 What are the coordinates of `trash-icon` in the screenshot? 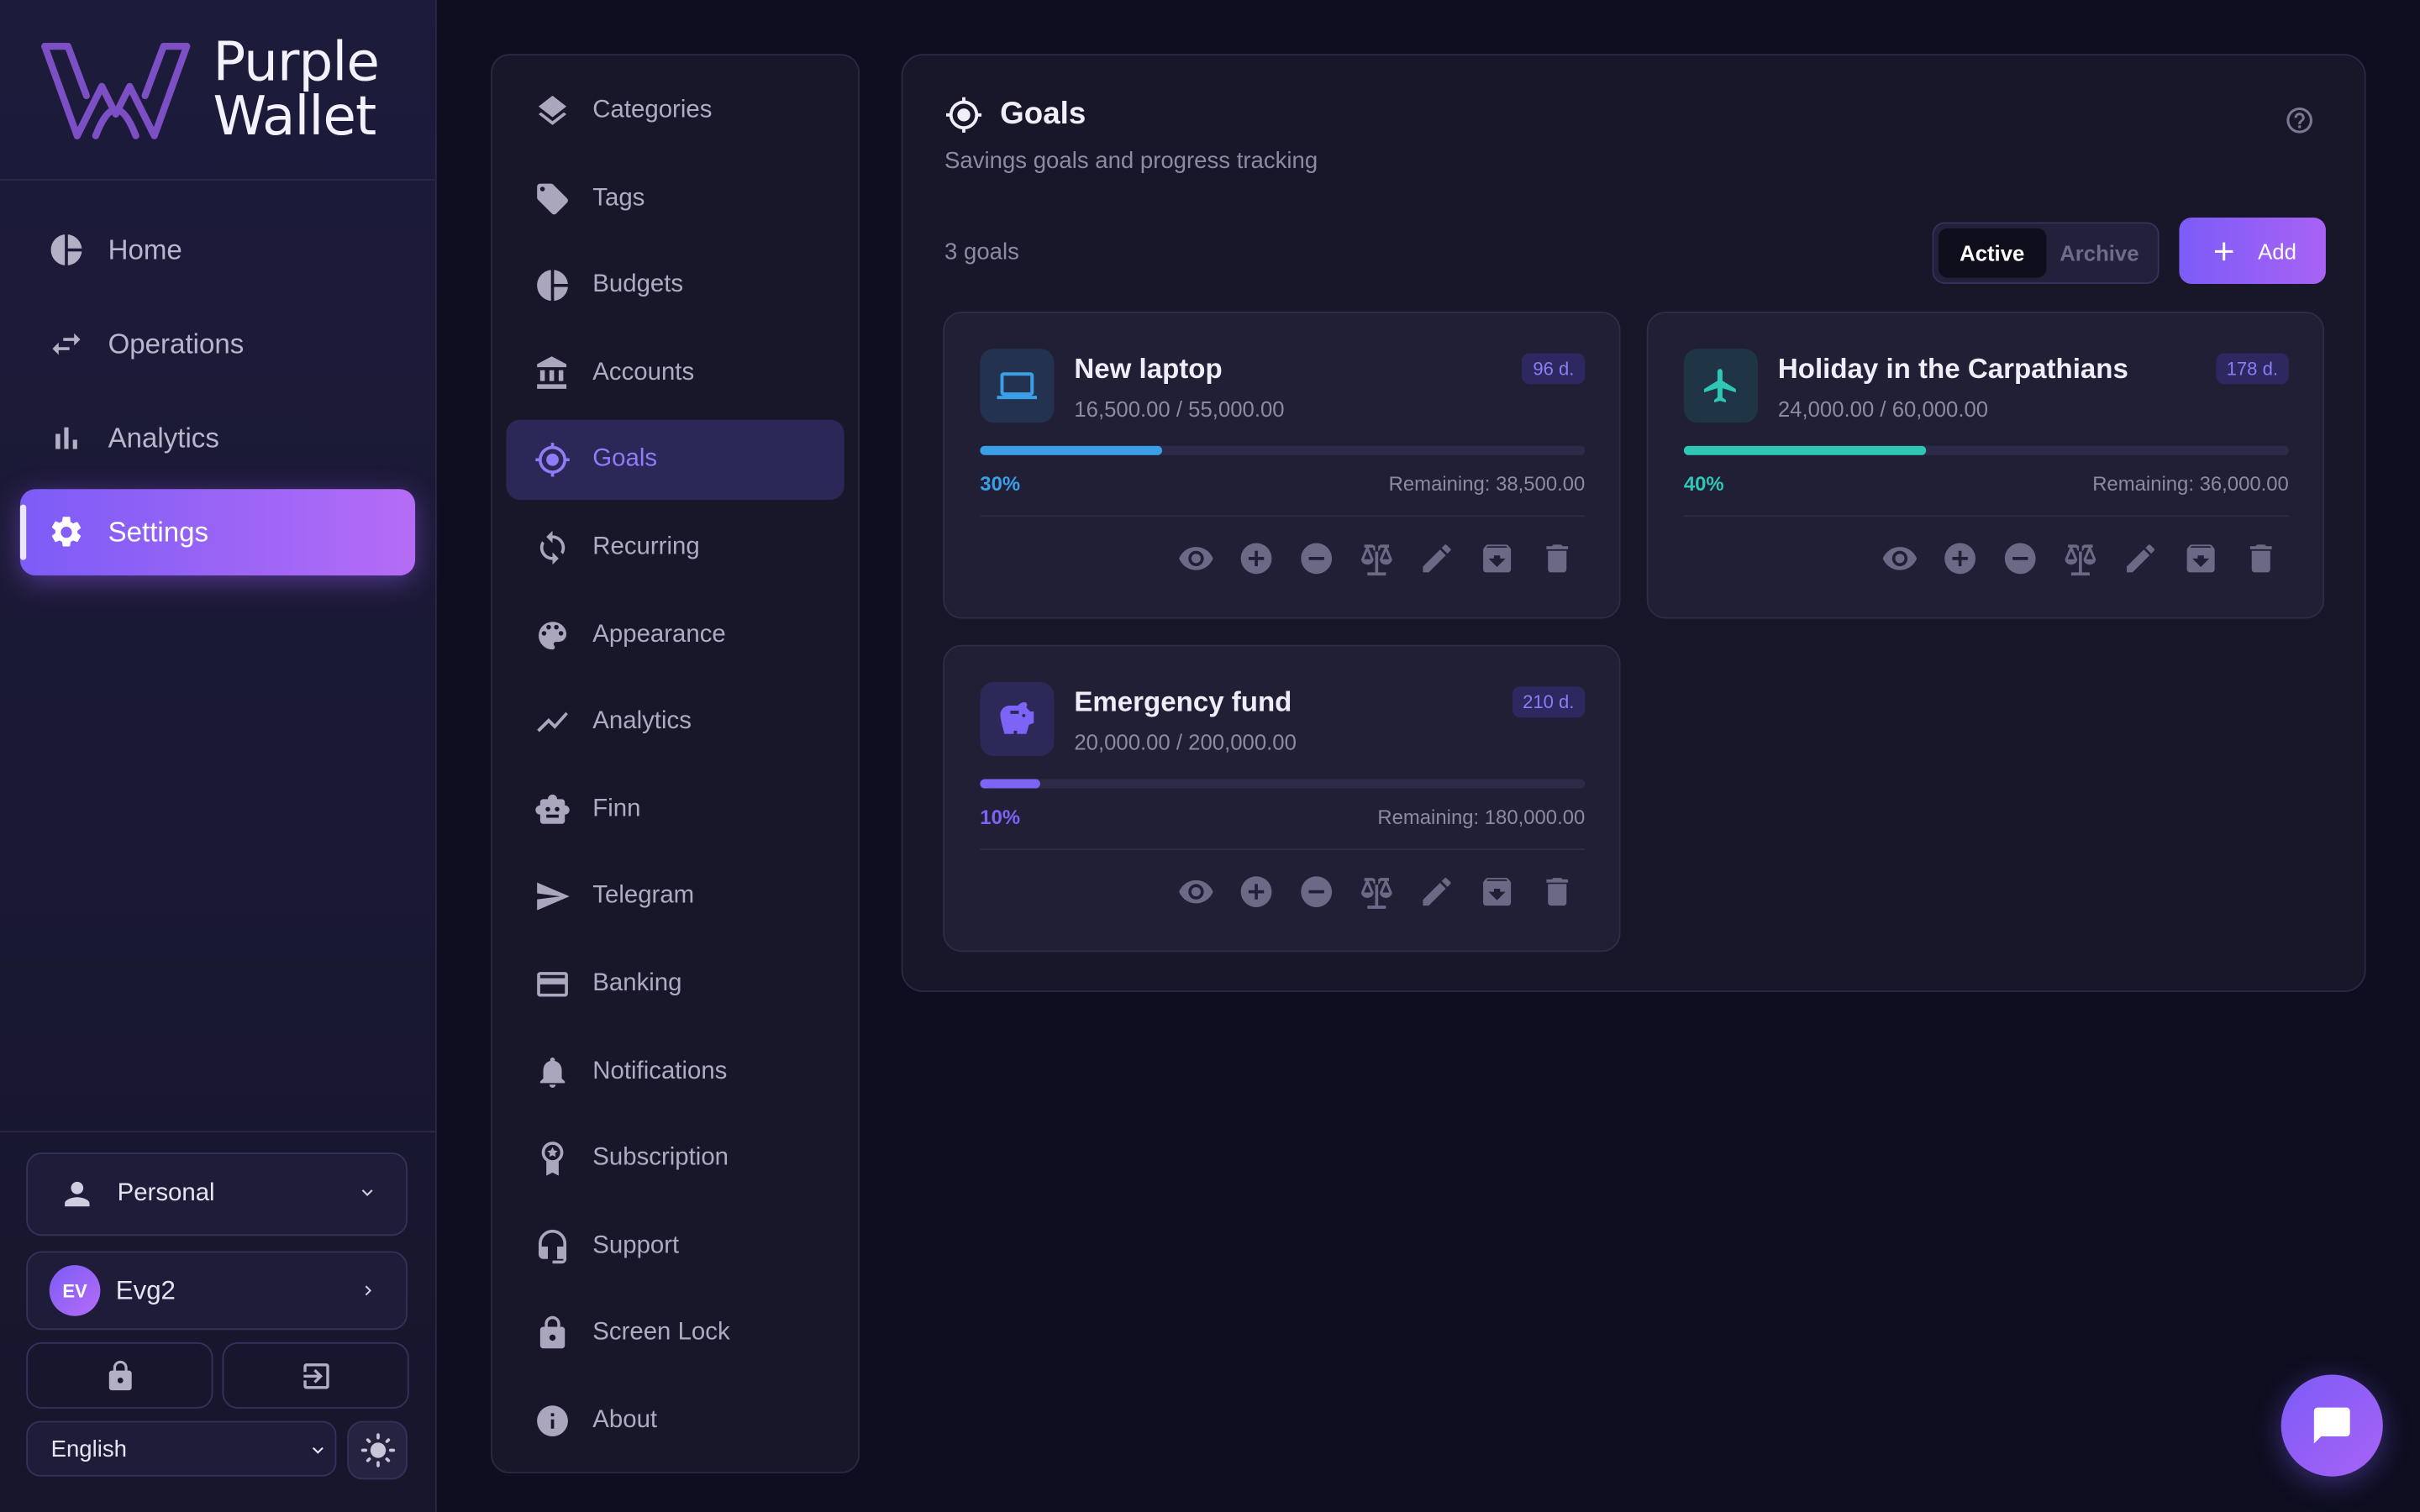 It's located at (1558, 892).